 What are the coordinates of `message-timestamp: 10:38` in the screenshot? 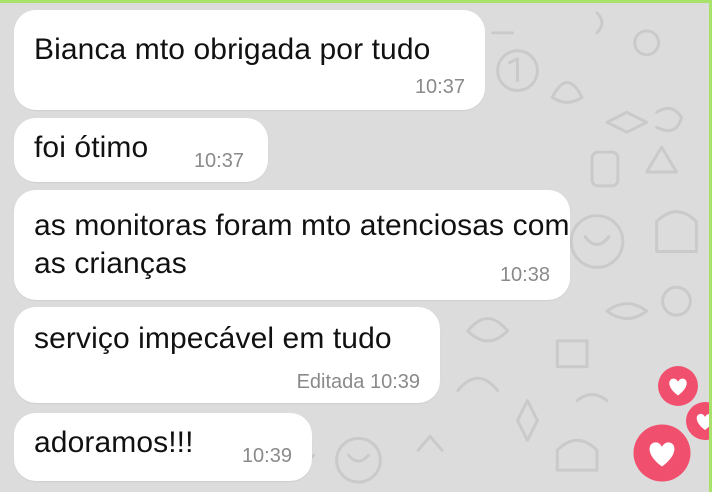 It's located at (524, 275).